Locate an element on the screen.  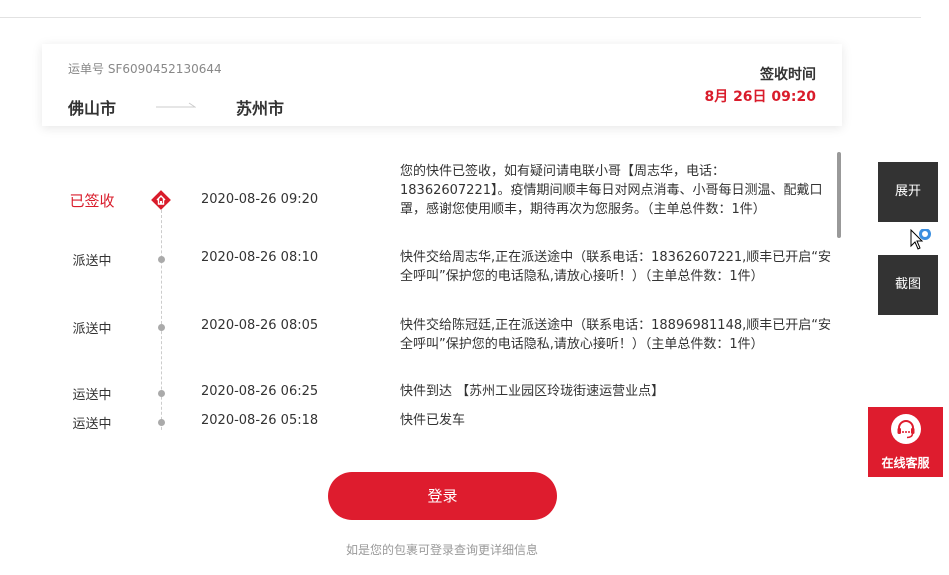
origin-city: 佛山市 is located at coordinates (92, 108).